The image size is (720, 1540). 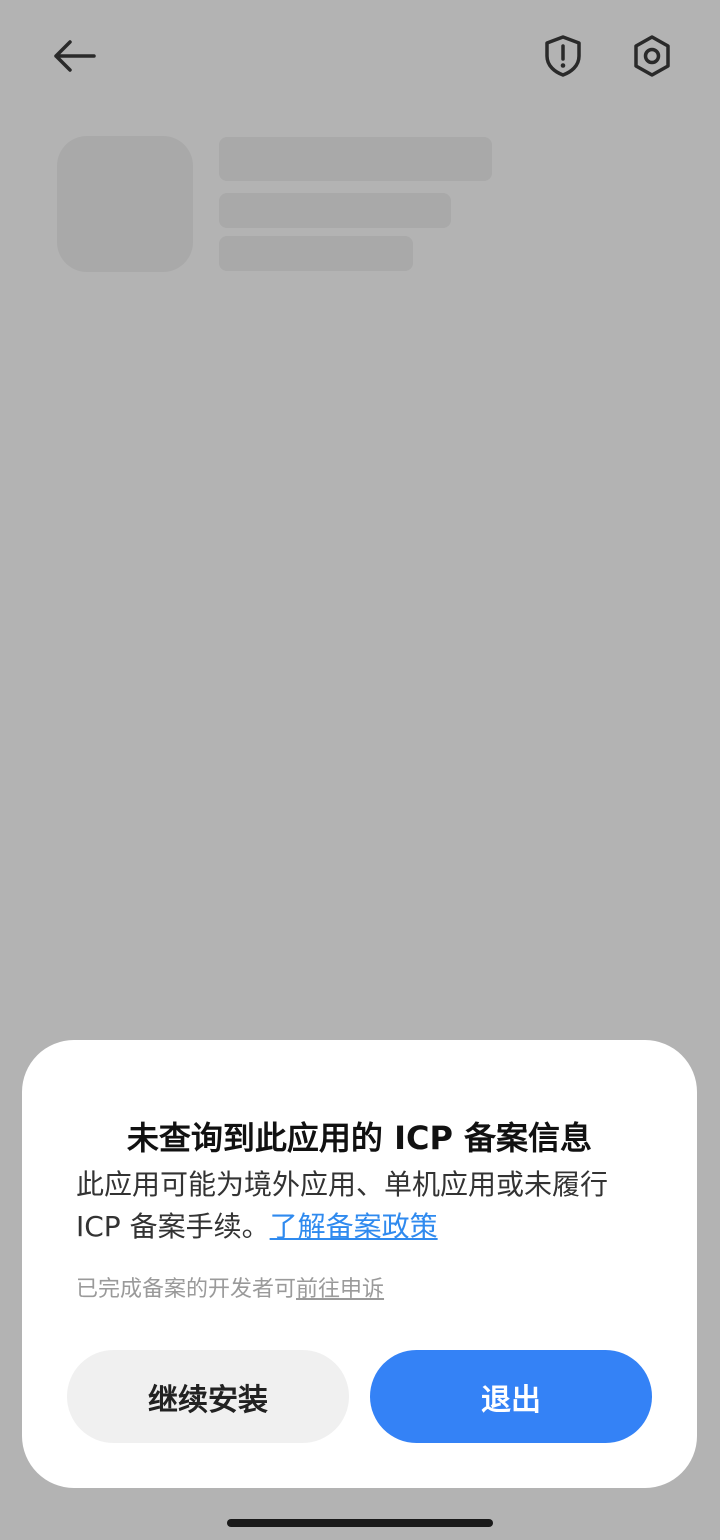 What do you see at coordinates (511, 1396) in the screenshot?
I see `exit-button: 退出` at bounding box center [511, 1396].